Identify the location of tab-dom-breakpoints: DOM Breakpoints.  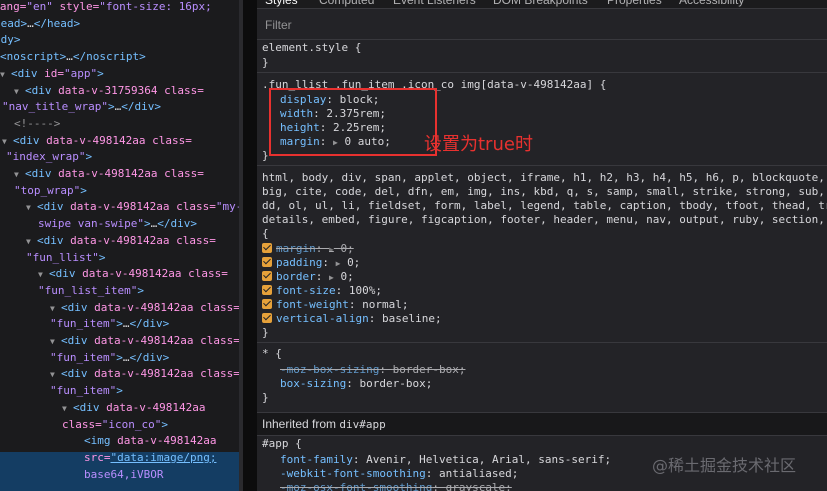
(540, 4).